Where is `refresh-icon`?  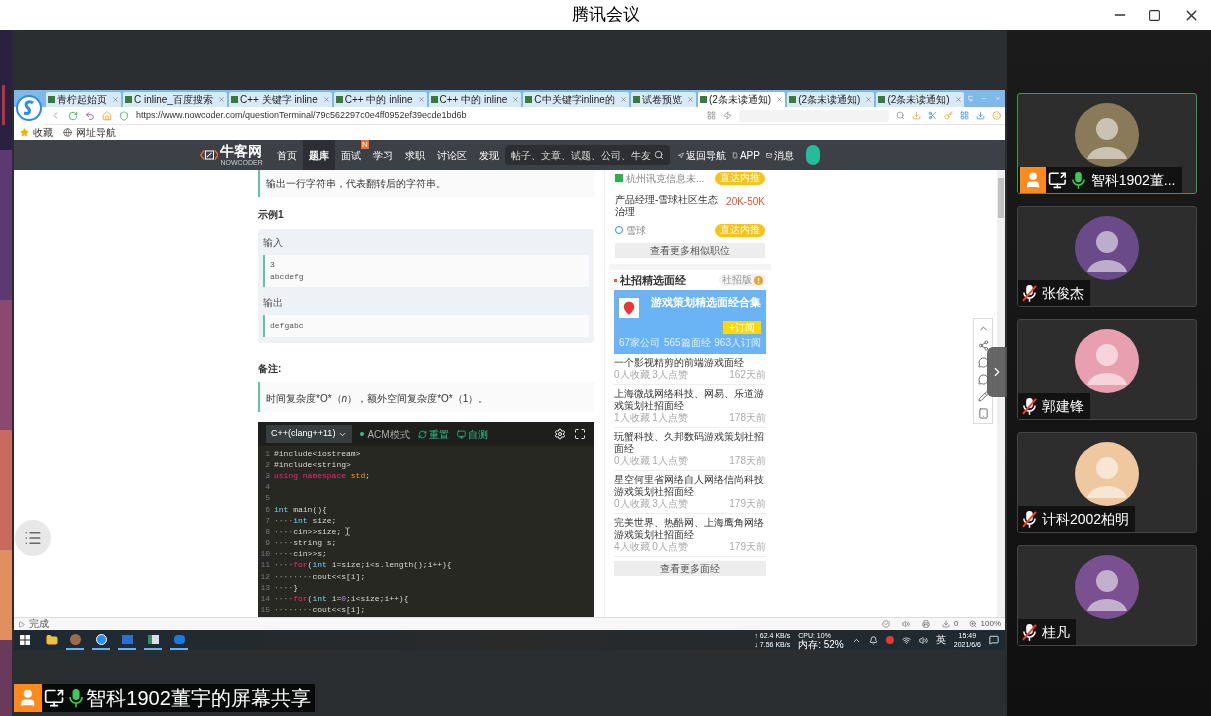 refresh-icon is located at coordinates (73, 115).